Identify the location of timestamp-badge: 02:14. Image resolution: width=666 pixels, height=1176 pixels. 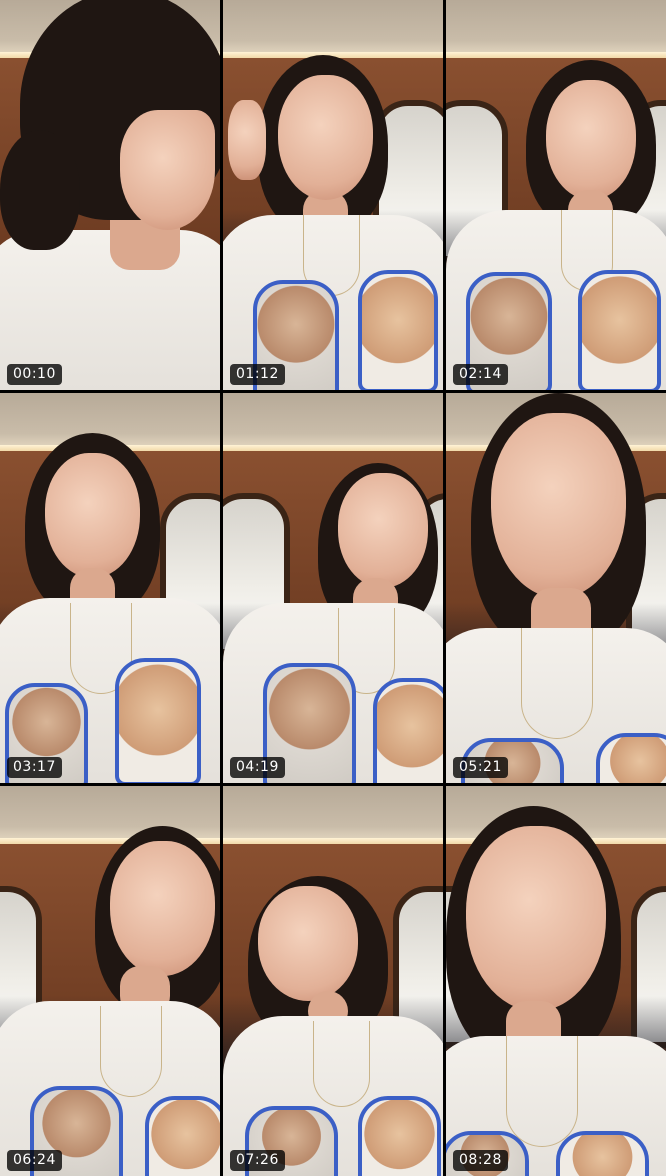
(480, 374).